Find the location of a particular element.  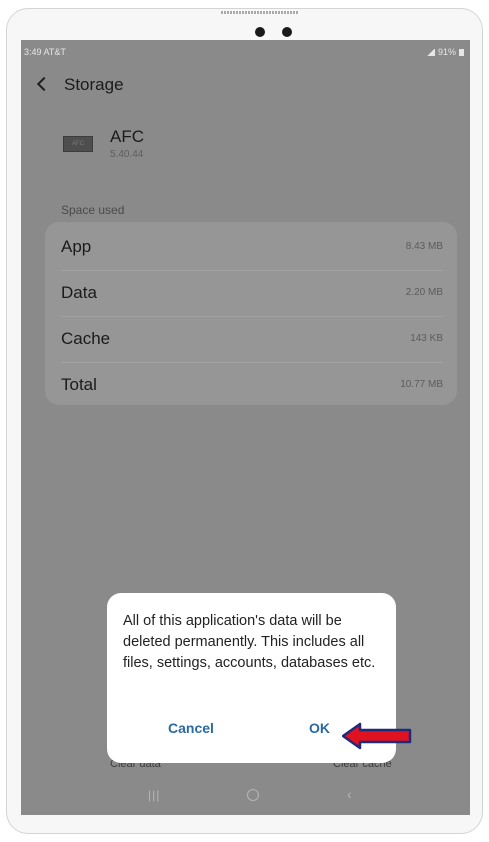

signal-icon is located at coordinates (430, 52).